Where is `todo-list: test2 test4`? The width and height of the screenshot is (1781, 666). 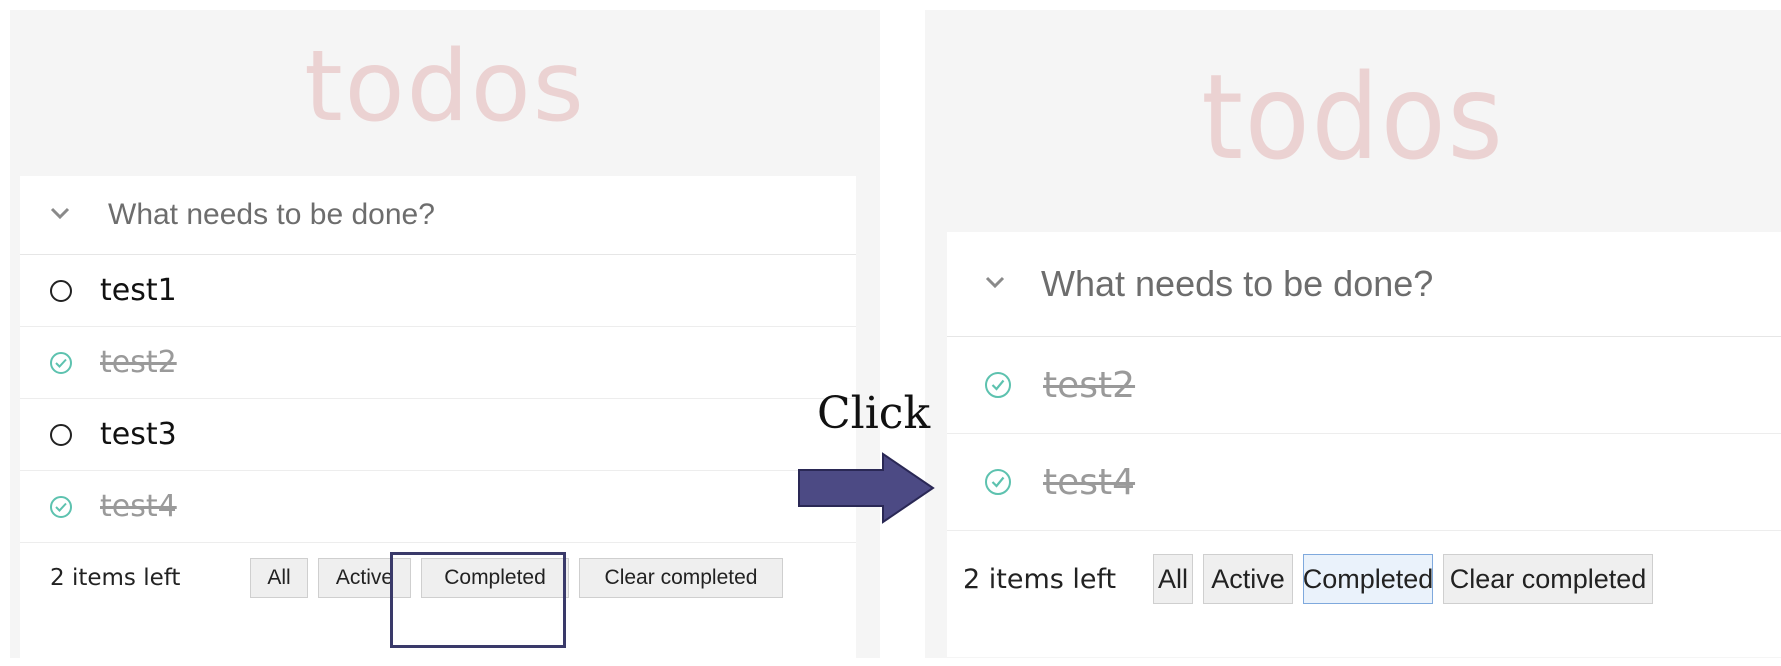
todo-list: test2 test4 is located at coordinates (1364, 434).